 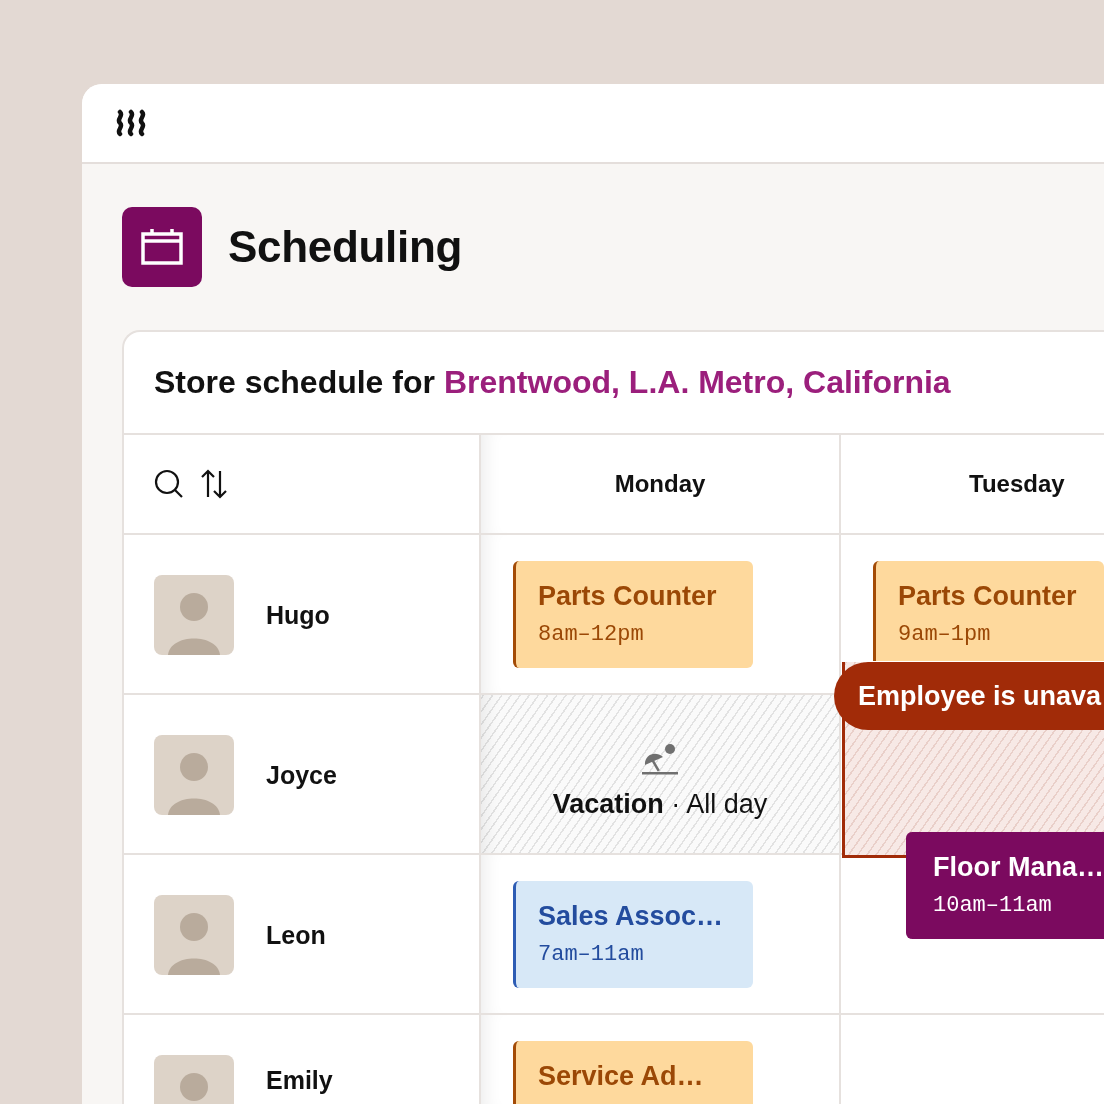 I want to click on shift-card: Parts Counter 8am–12pm, so click(x=633, y=614).